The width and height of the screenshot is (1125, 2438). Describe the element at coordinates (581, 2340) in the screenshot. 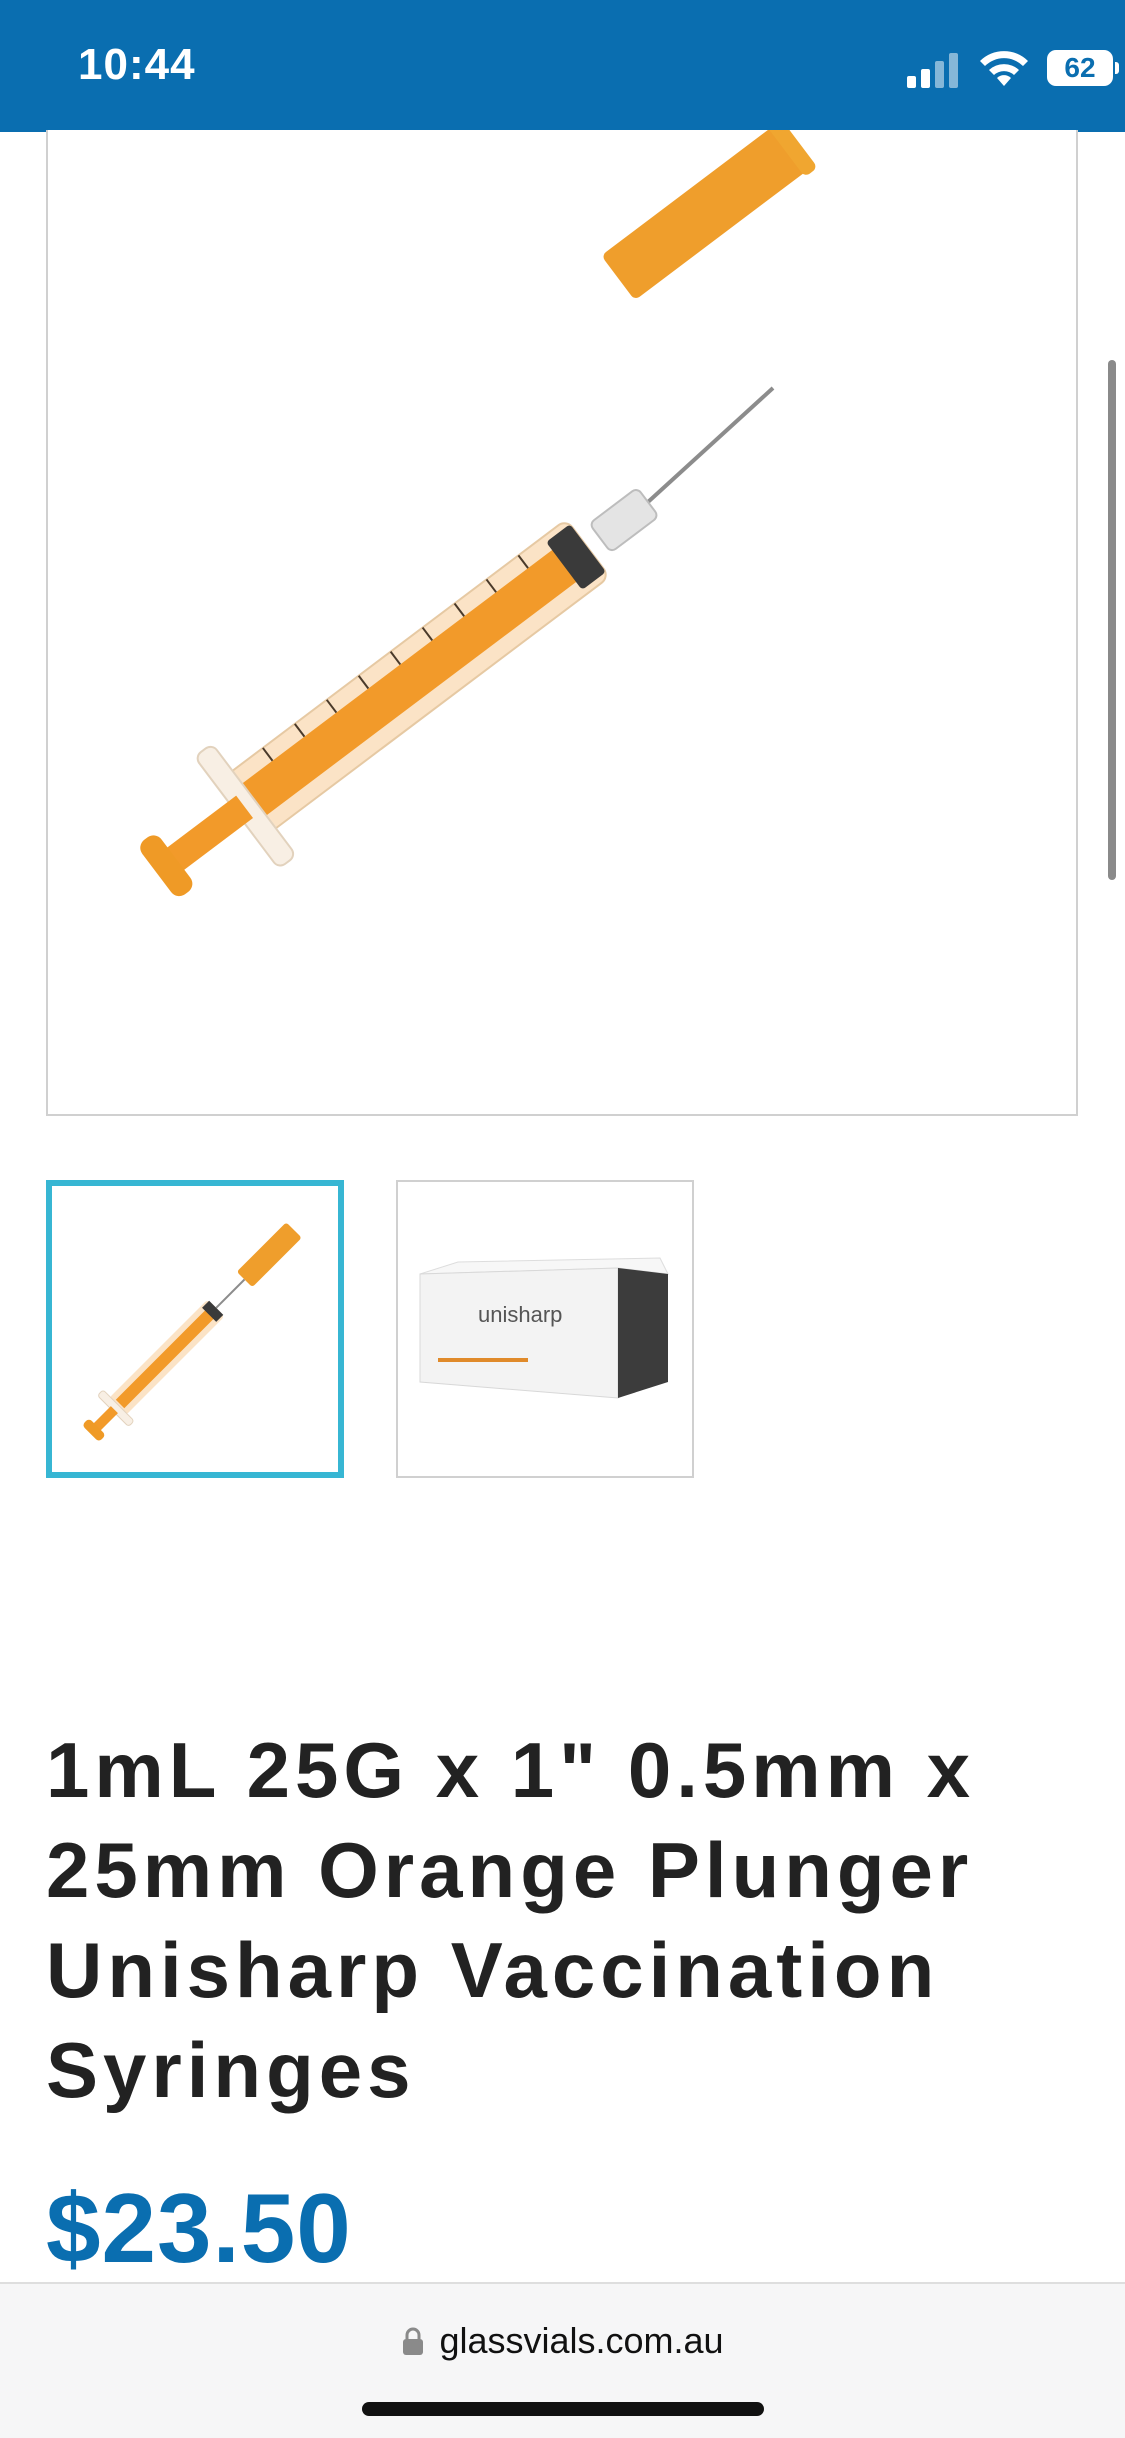

I see `url-text: glassvials.com.au` at that location.